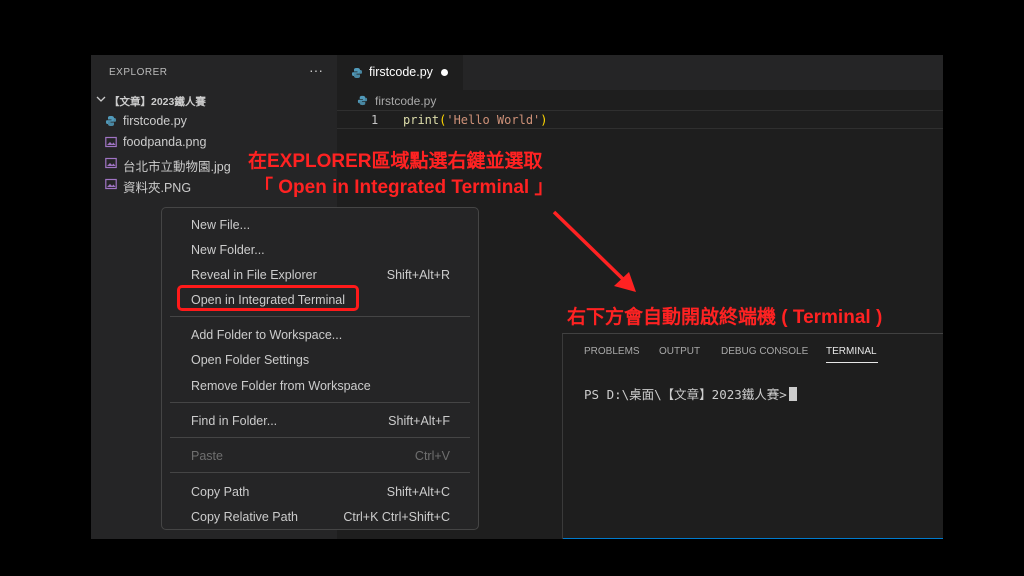 This screenshot has width=1024, height=576. What do you see at coordinates (207, 456) in the screenshot?
I see `menu-item-label: Paste` at bounding box center [207, 456].